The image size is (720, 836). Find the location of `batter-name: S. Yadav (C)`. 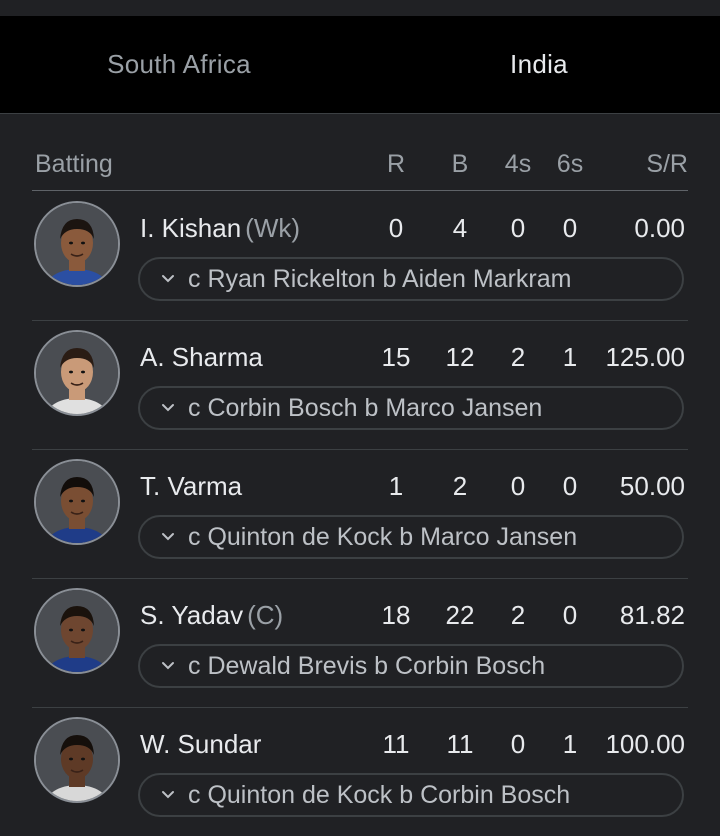

batter-name: S. Yadav (C) is located at coordinates (211, 615).